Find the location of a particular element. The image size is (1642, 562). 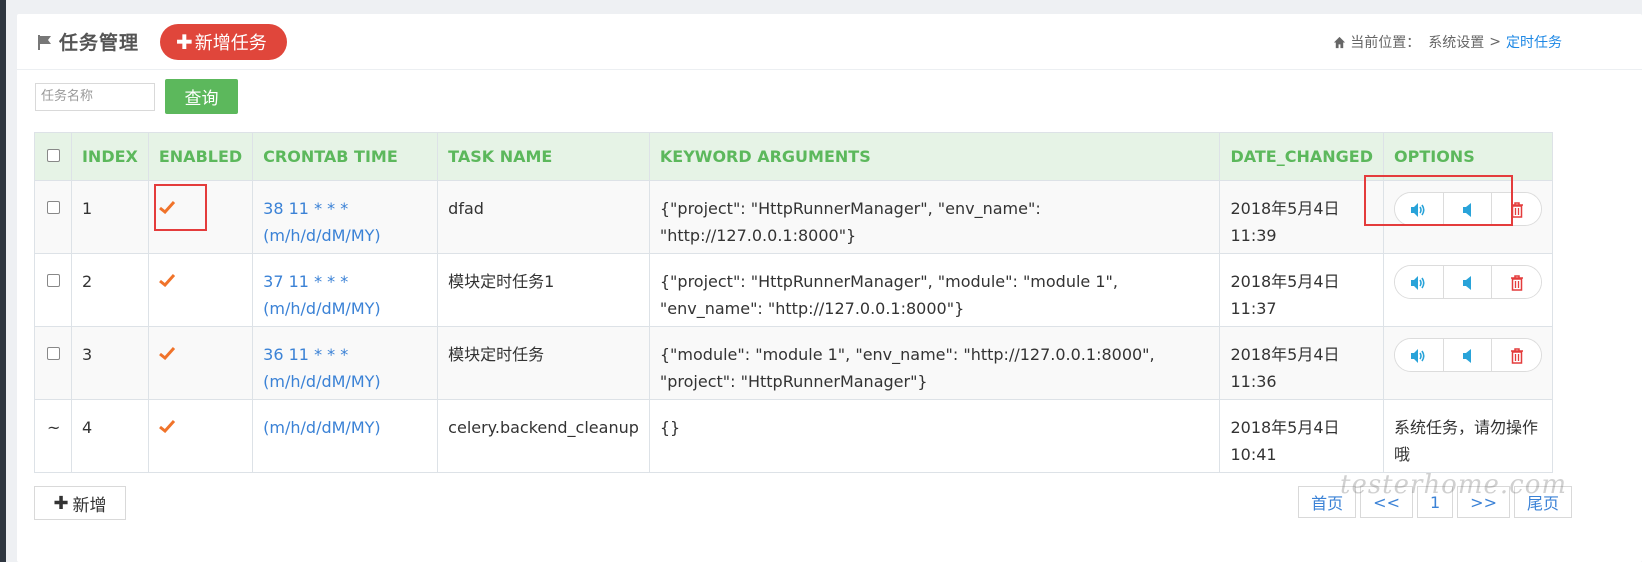

breadcrumb-prefix: 当前位置： is located at coordinates (1385, 43).